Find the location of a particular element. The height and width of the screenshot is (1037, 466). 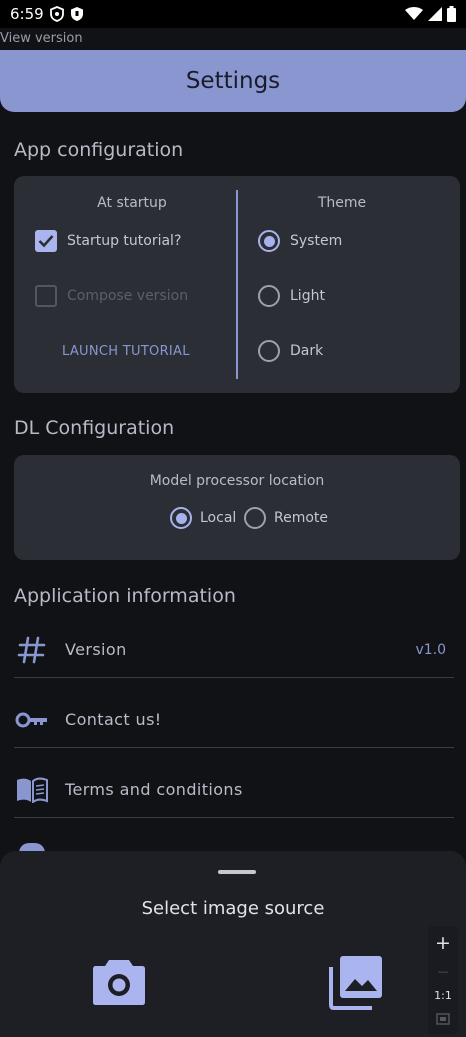

page-title: Settings is located at coordinates (233, 81).